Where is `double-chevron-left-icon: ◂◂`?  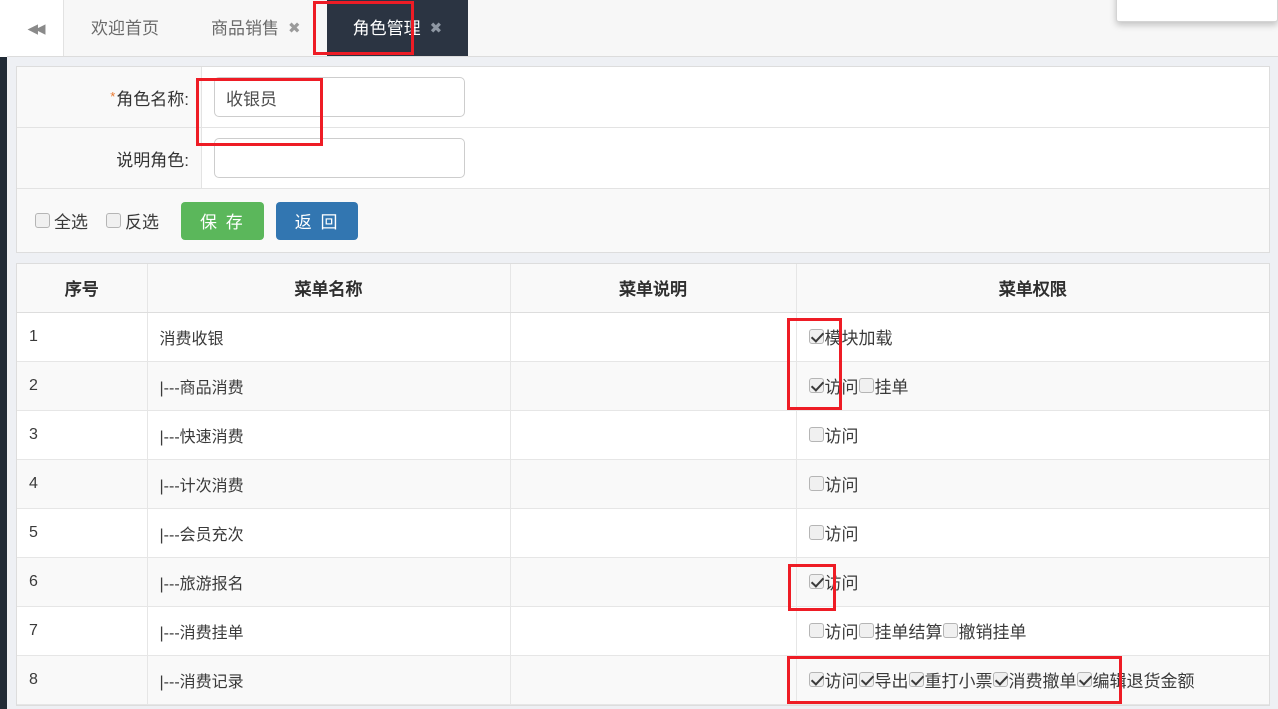 double-chevron-left-icon: ◂◂ is located at coordinates (36, 27).